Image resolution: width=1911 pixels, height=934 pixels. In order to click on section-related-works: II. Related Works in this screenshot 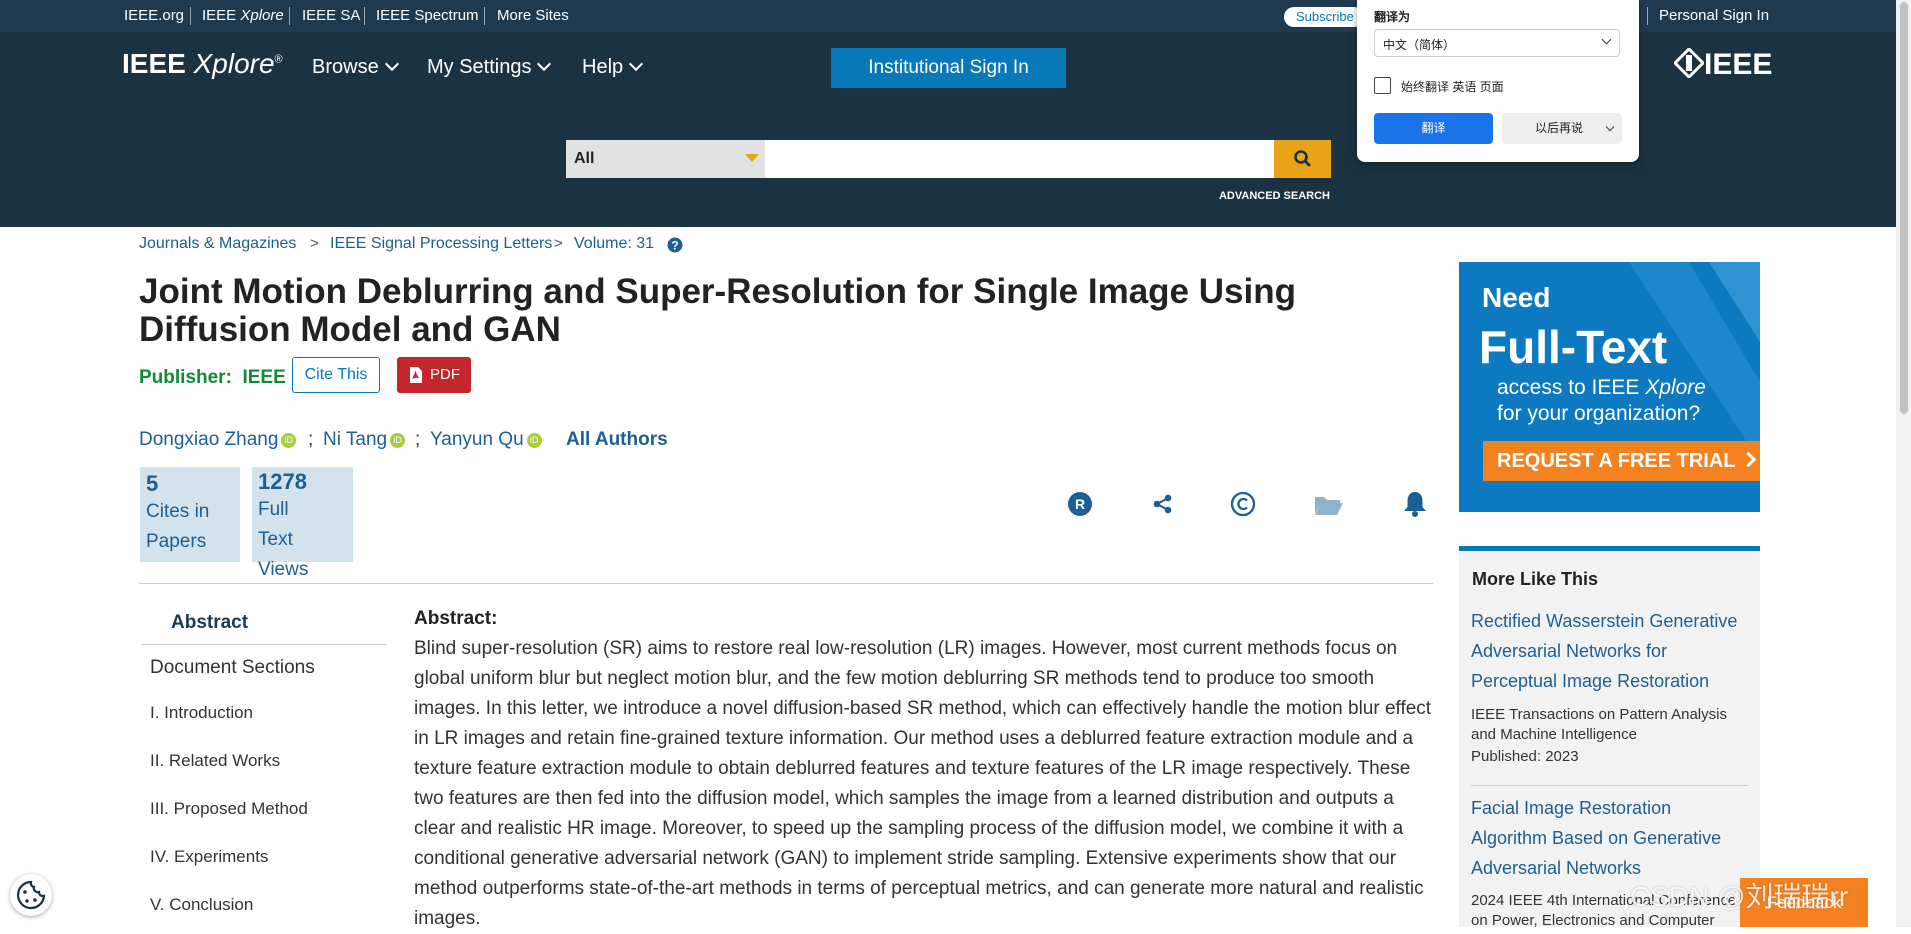, I will do `click(215, 761)`.